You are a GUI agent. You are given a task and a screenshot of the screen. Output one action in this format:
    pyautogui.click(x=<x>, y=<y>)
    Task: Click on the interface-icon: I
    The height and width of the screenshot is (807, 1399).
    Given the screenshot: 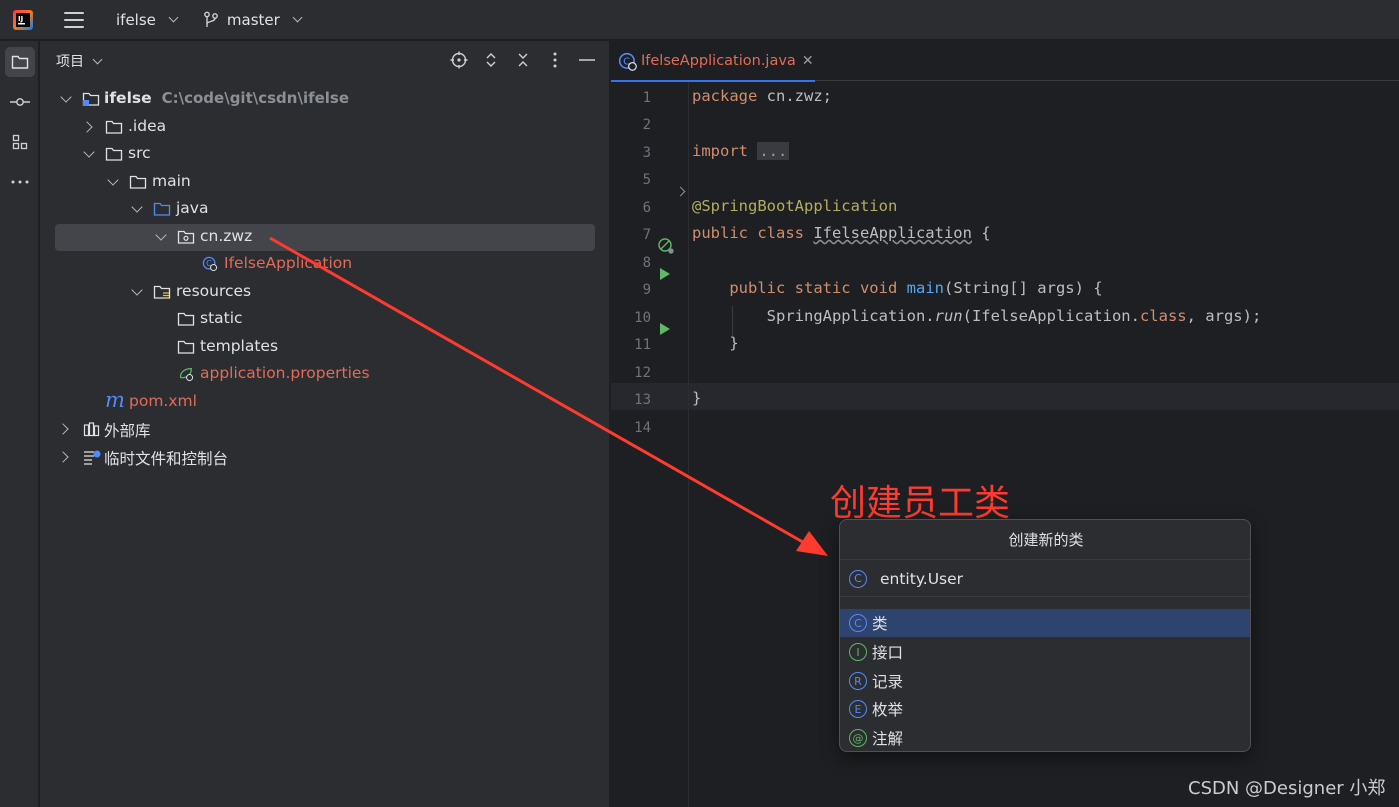 What is the action you would take?
    pyautogui.click(x=858, y=652)
    